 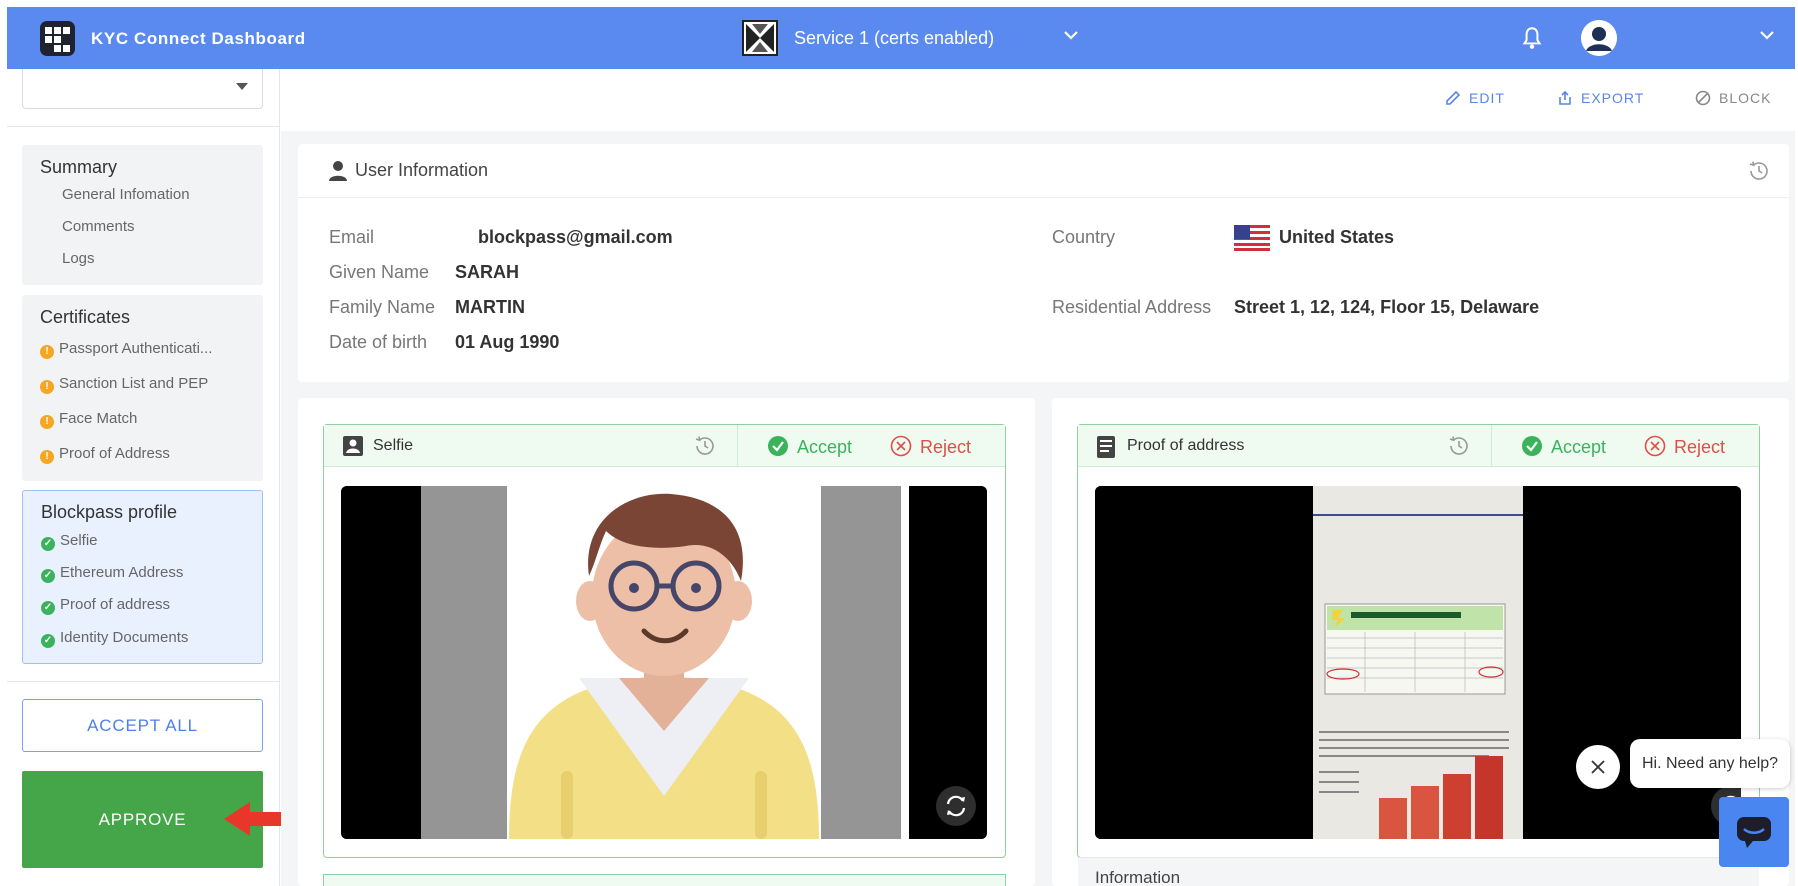 What do you see at coordinates (109, 512) in the screenshot?
I see `blockpass-profile-title: Blockpass profile` at bounding box center [109, 512].